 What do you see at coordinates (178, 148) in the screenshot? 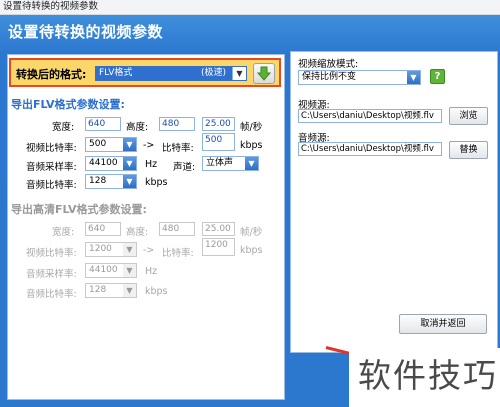
I see `flv-bitrate-label: 比特率:` at bounding box center [178, 148].